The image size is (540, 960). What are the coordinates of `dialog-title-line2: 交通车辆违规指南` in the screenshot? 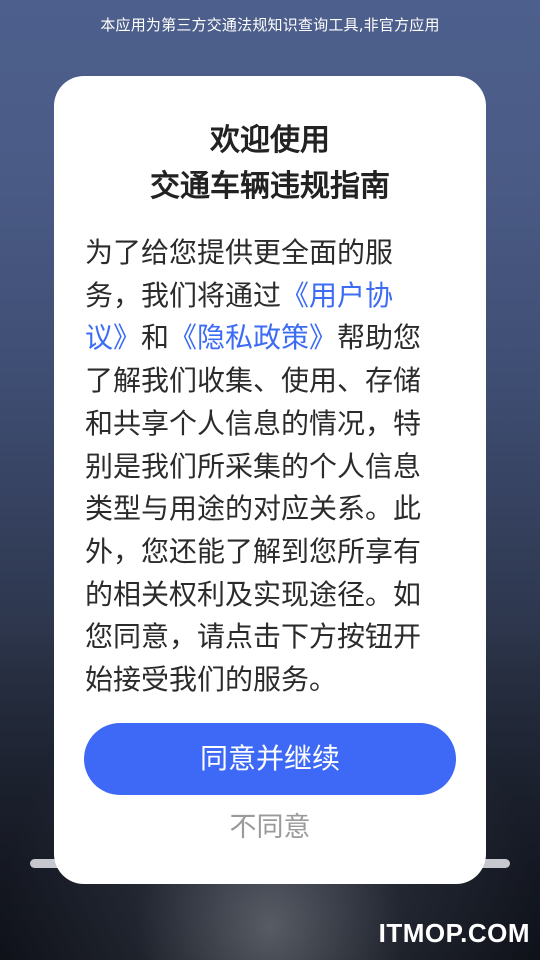 It's located at (270, 186).